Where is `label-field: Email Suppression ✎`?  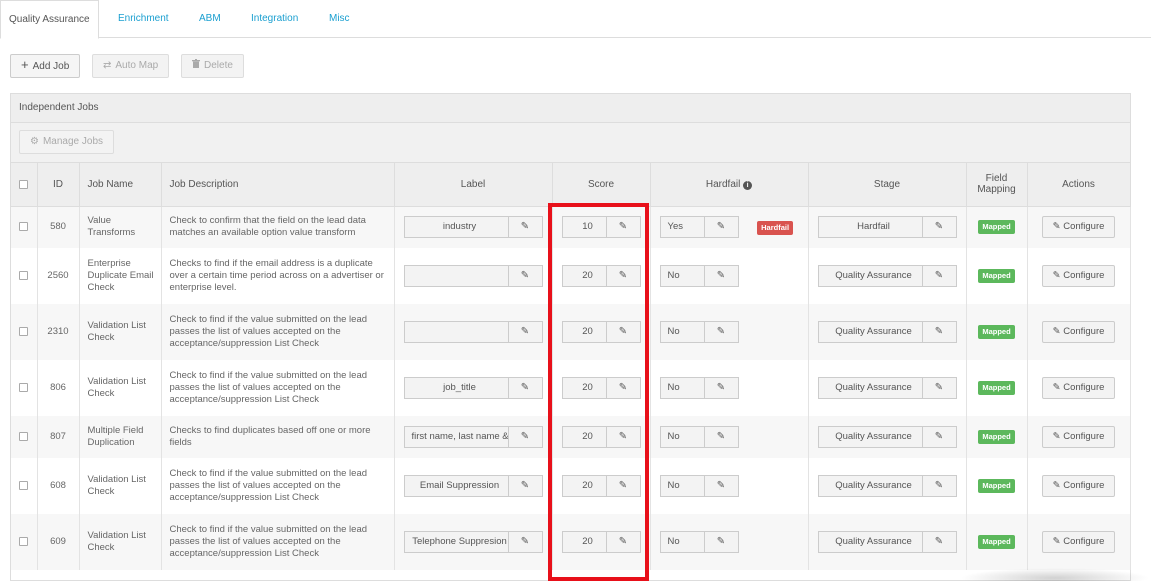 label-field: Email Suppression ✎ is located at coordinates (473, 486).